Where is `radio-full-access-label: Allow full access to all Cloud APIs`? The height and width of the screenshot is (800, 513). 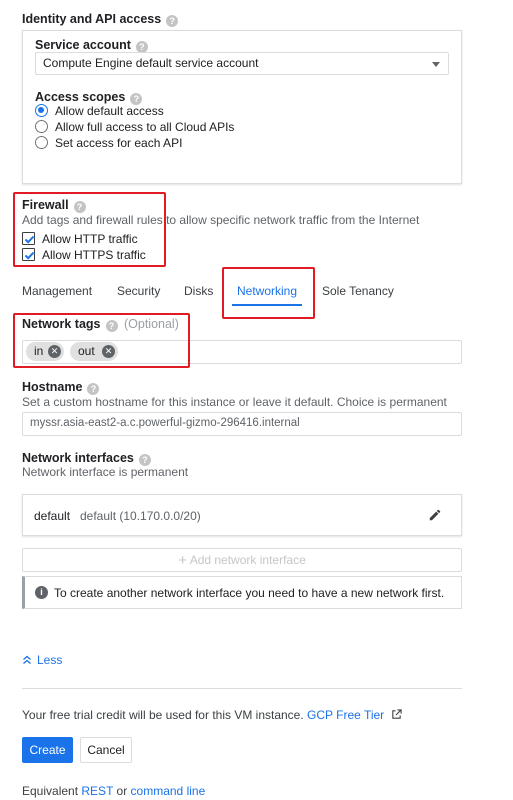
radio-full-access-label: Allow full access to all Cloud APIs is located at coordinates (145, 127).